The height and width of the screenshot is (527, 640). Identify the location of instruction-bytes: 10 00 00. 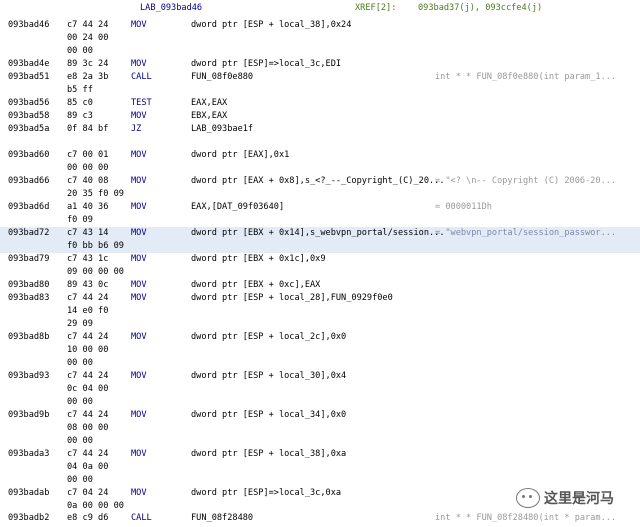
(88, 350).